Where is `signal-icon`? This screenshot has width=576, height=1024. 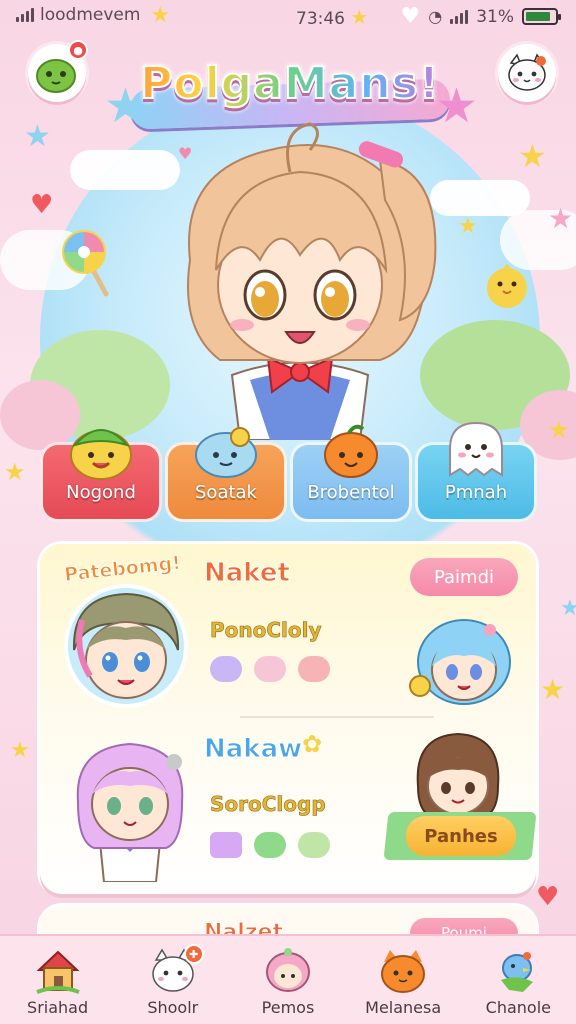
signal-icon is located at coordinates (25, 15).